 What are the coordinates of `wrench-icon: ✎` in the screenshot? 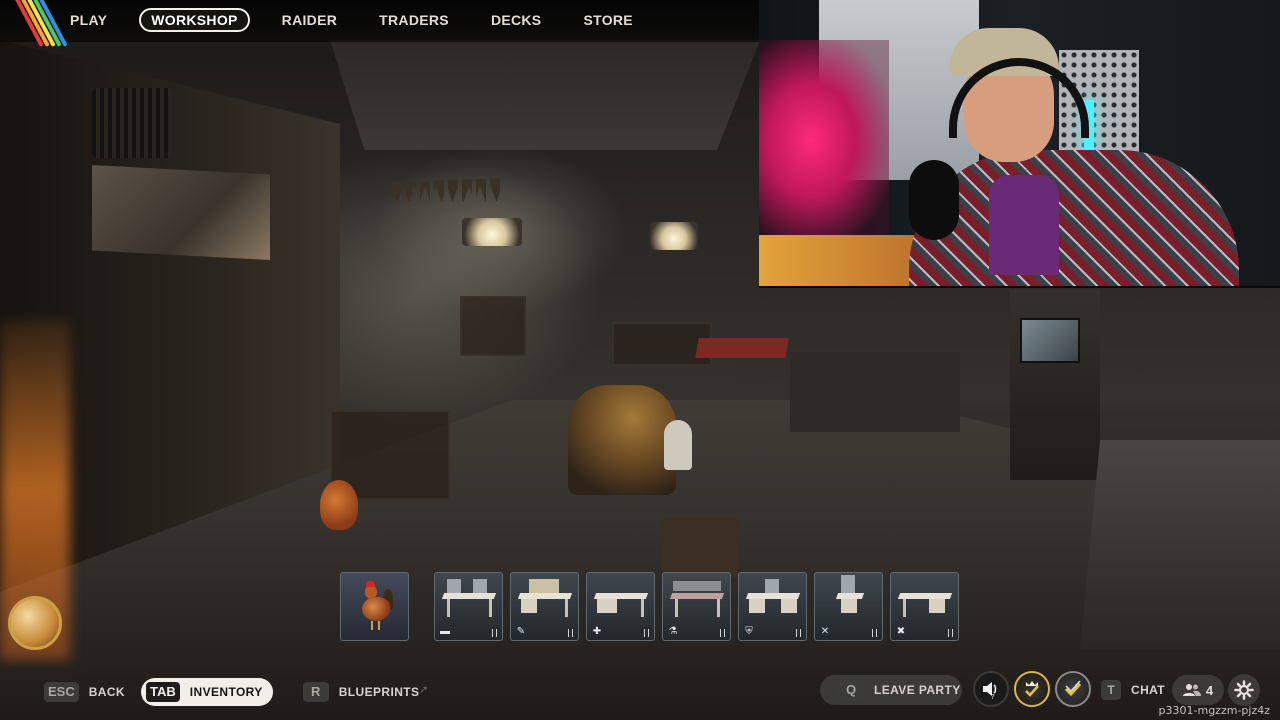 It's located at (521, 631).